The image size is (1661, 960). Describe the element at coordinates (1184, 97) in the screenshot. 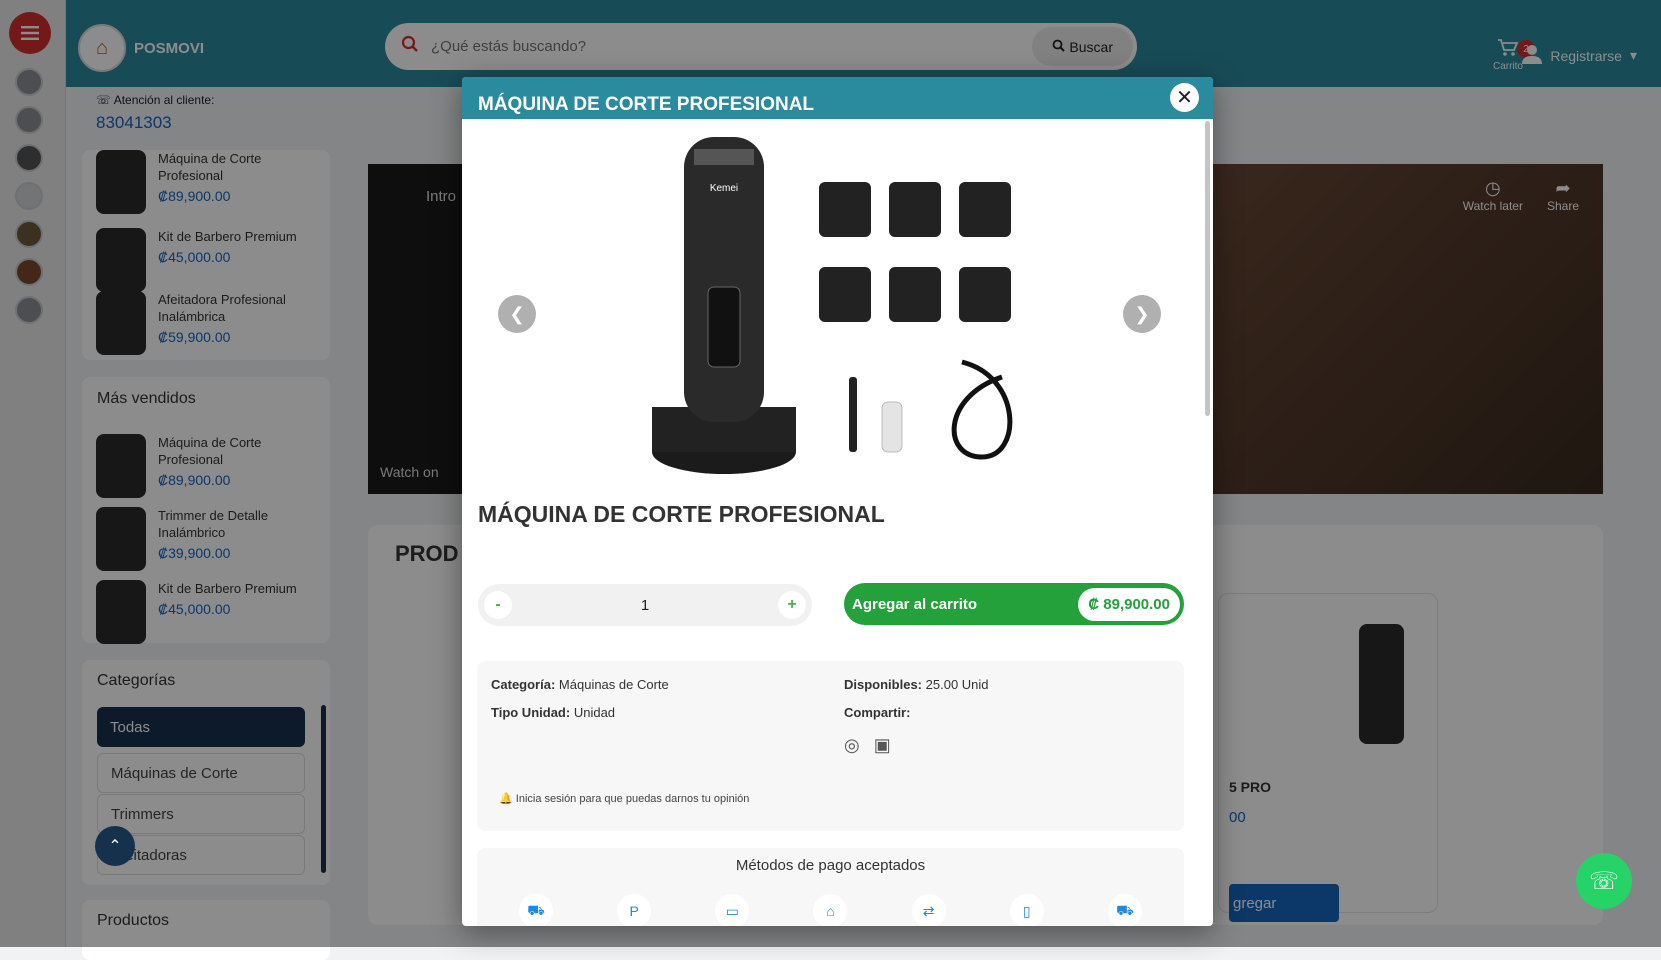

I see `close-icon: ✕` at that location.